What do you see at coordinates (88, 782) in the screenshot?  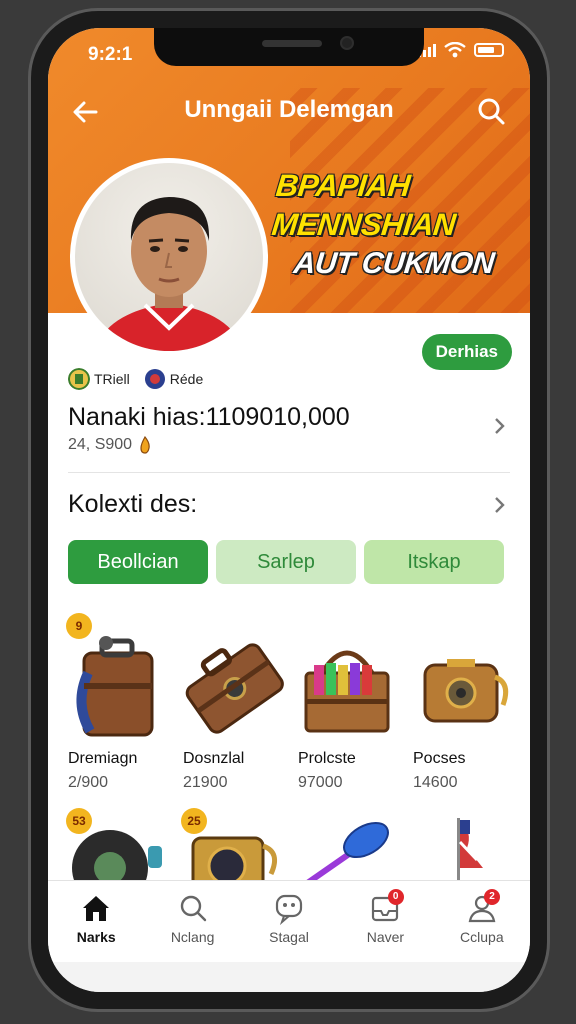 I see `item-price: 2/900` at bounding box center [88, 782].